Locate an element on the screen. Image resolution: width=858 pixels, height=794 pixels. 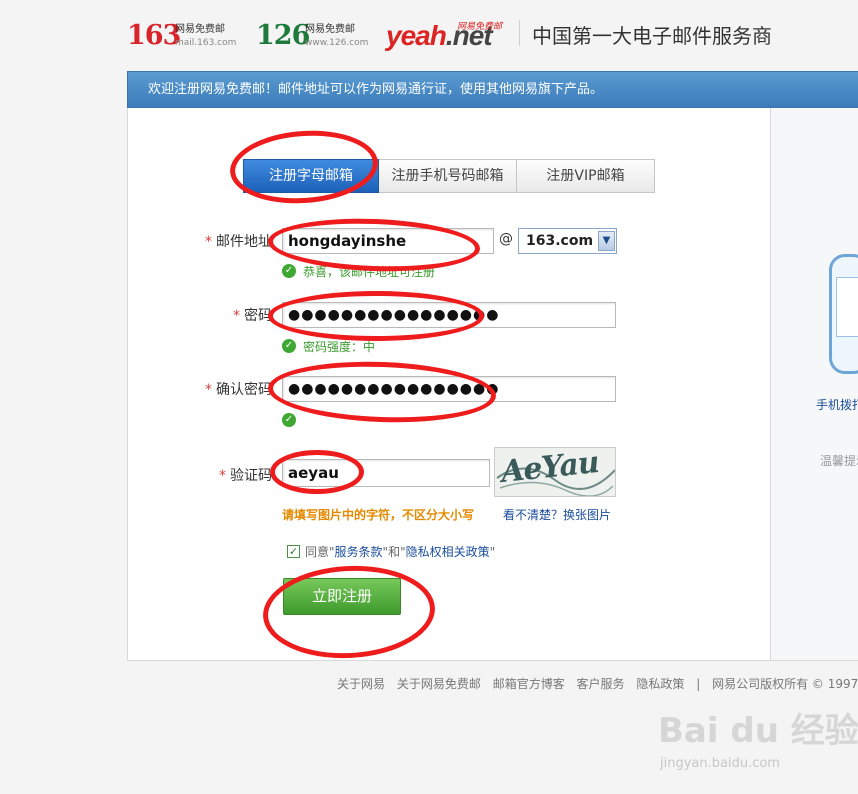
tab-vip-email: 注册VIP邮箱 is located at coordinates (585, 176).